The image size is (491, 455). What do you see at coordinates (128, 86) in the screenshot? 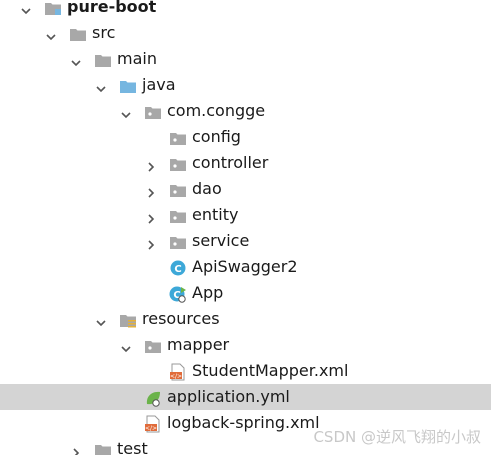
I see `source-root-folder-icon` at bounding box center [128, 86].